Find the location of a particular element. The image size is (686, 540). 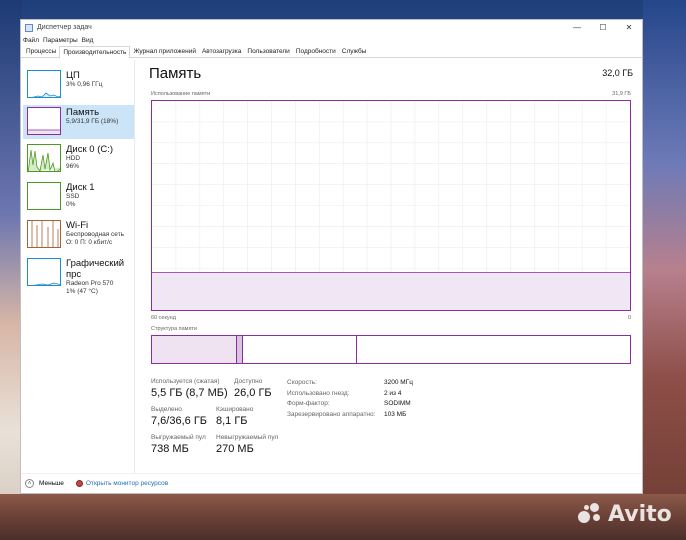

property-form-factor-key: Форм-фактор: is located at coordinates (308, 403).